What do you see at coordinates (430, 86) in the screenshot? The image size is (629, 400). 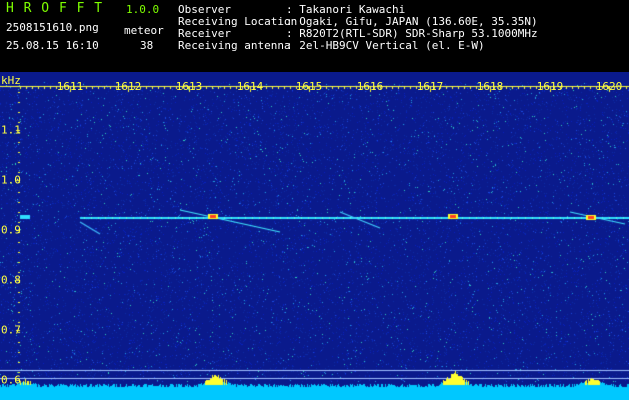 I see `time-tick-1617: 1617` at bounding box center [430, 86].